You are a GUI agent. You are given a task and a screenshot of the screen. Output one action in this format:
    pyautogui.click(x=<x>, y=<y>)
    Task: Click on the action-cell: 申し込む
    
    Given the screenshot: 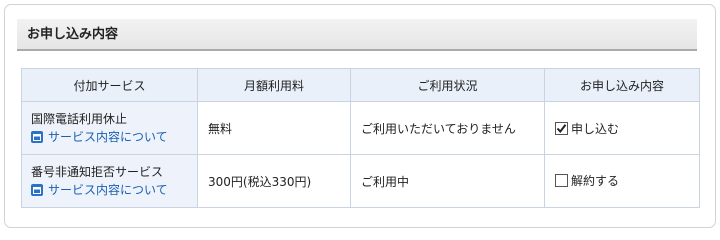 What is the action you would take?
    pyautogui.click(x=622, y=128)
    